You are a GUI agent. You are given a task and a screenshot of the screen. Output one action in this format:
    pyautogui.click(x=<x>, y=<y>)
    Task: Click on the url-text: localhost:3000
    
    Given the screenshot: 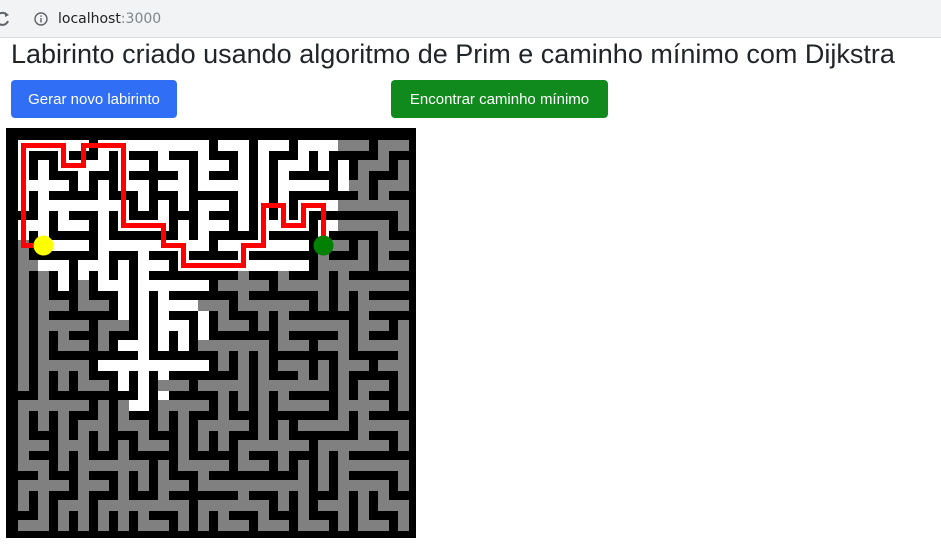 What is the action you would take?
    pyautogui.click(x=109, y=19)
    